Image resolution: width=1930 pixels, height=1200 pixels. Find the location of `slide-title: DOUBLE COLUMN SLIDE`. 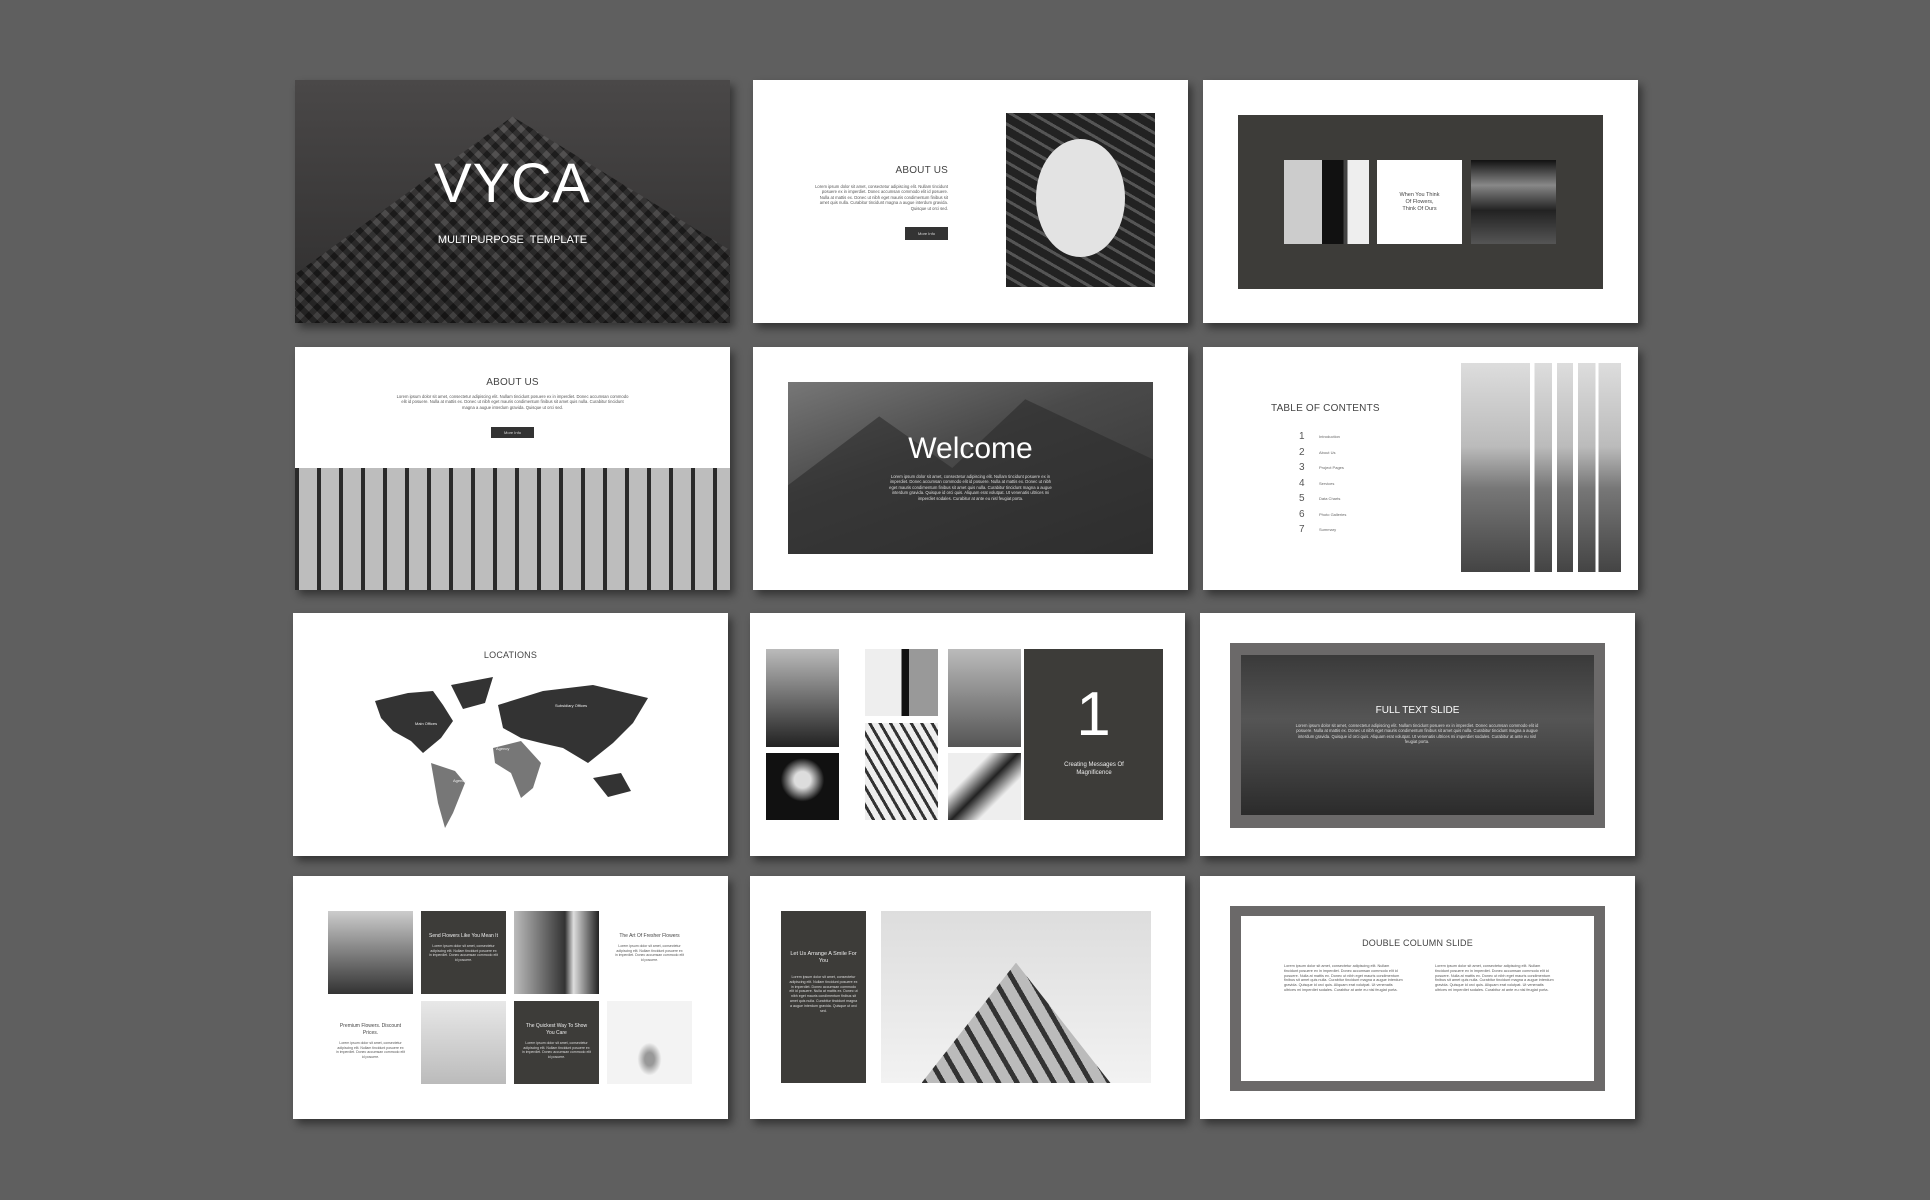

slide-title: DOUBLE COLUMN SLIDE is located at coordinates (1417, 943).